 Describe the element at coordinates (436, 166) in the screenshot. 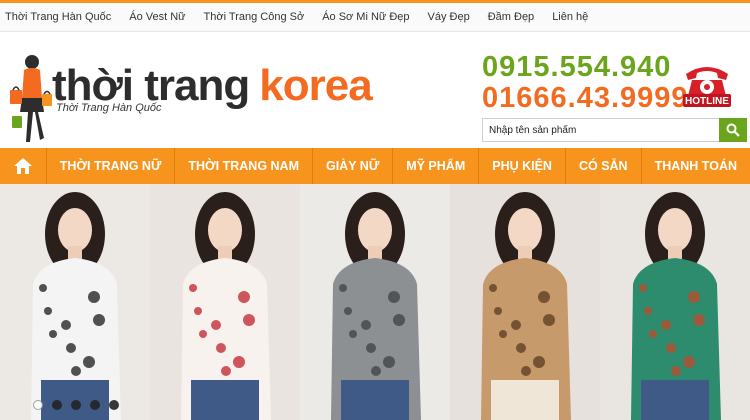

I see `nav-item-my-pham: MỸ PHẨM` at that location.